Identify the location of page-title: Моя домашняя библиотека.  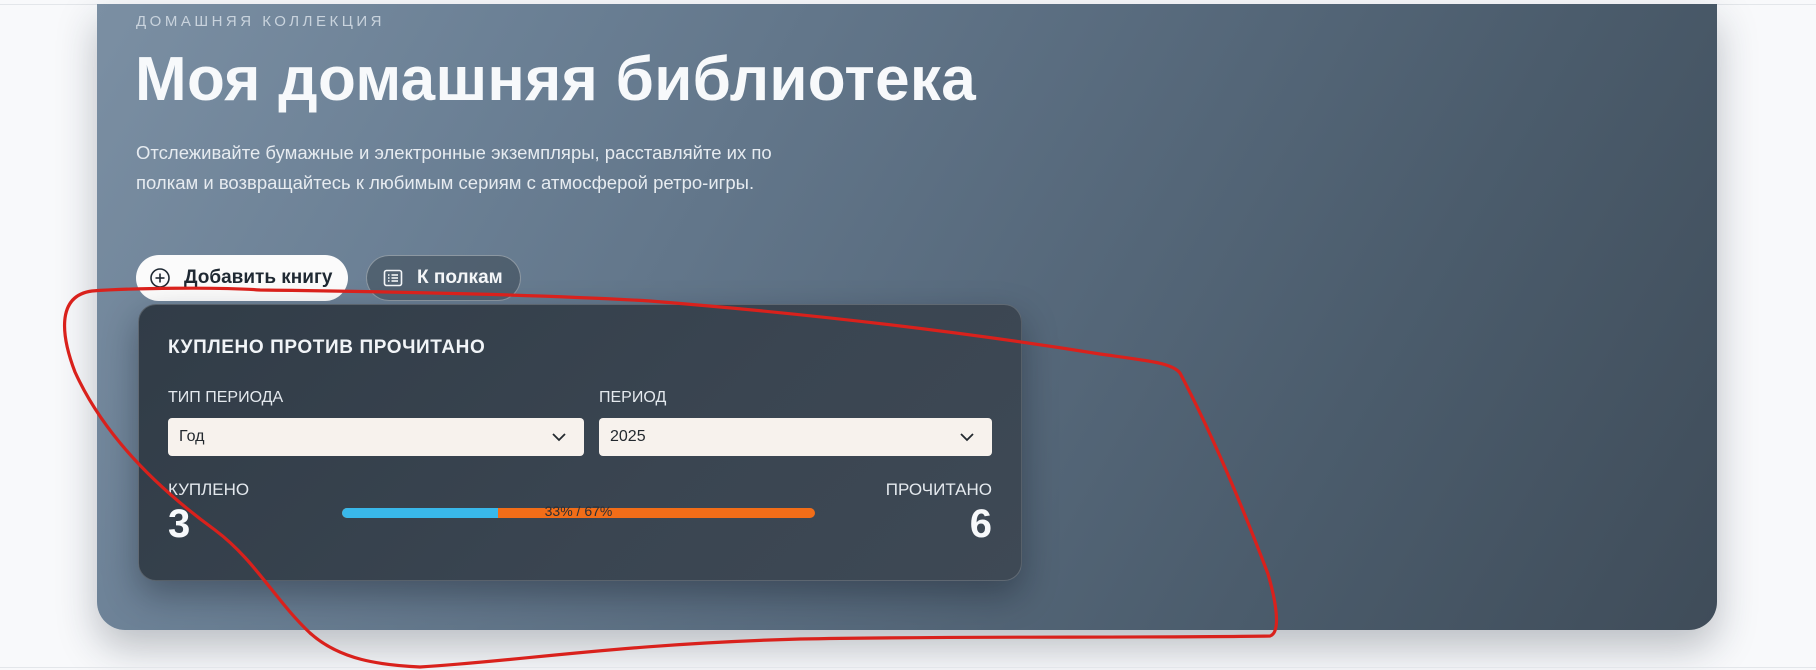
(555, 79).